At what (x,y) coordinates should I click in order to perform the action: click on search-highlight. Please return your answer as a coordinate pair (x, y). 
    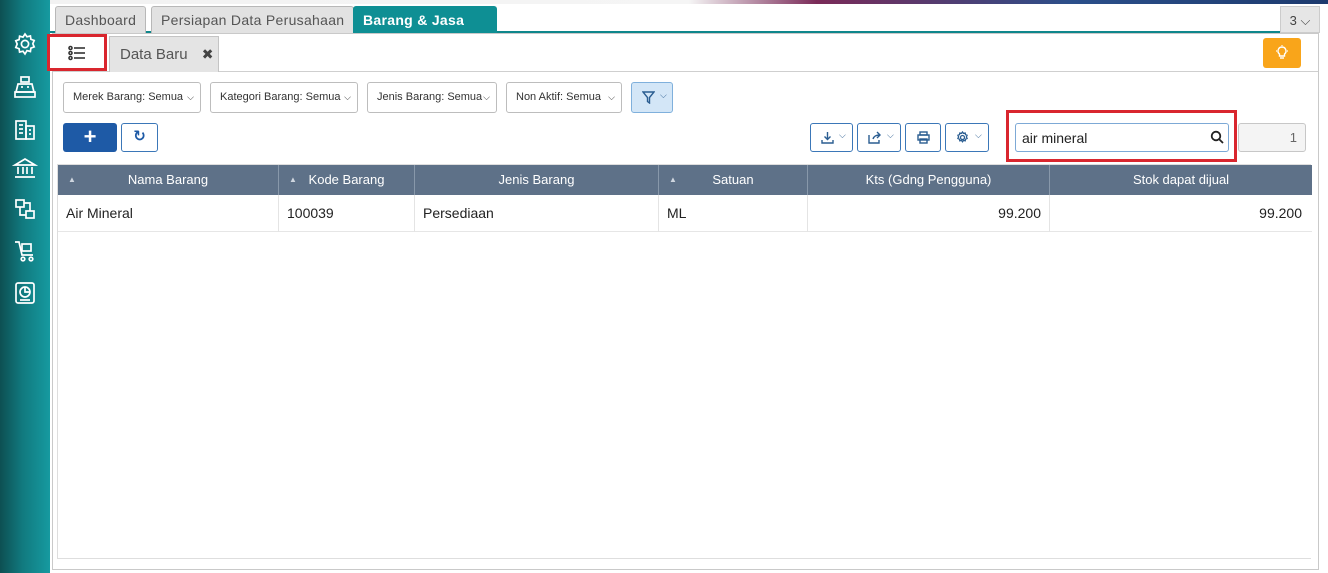
    Looking at the image, I should click on (1121, 136).